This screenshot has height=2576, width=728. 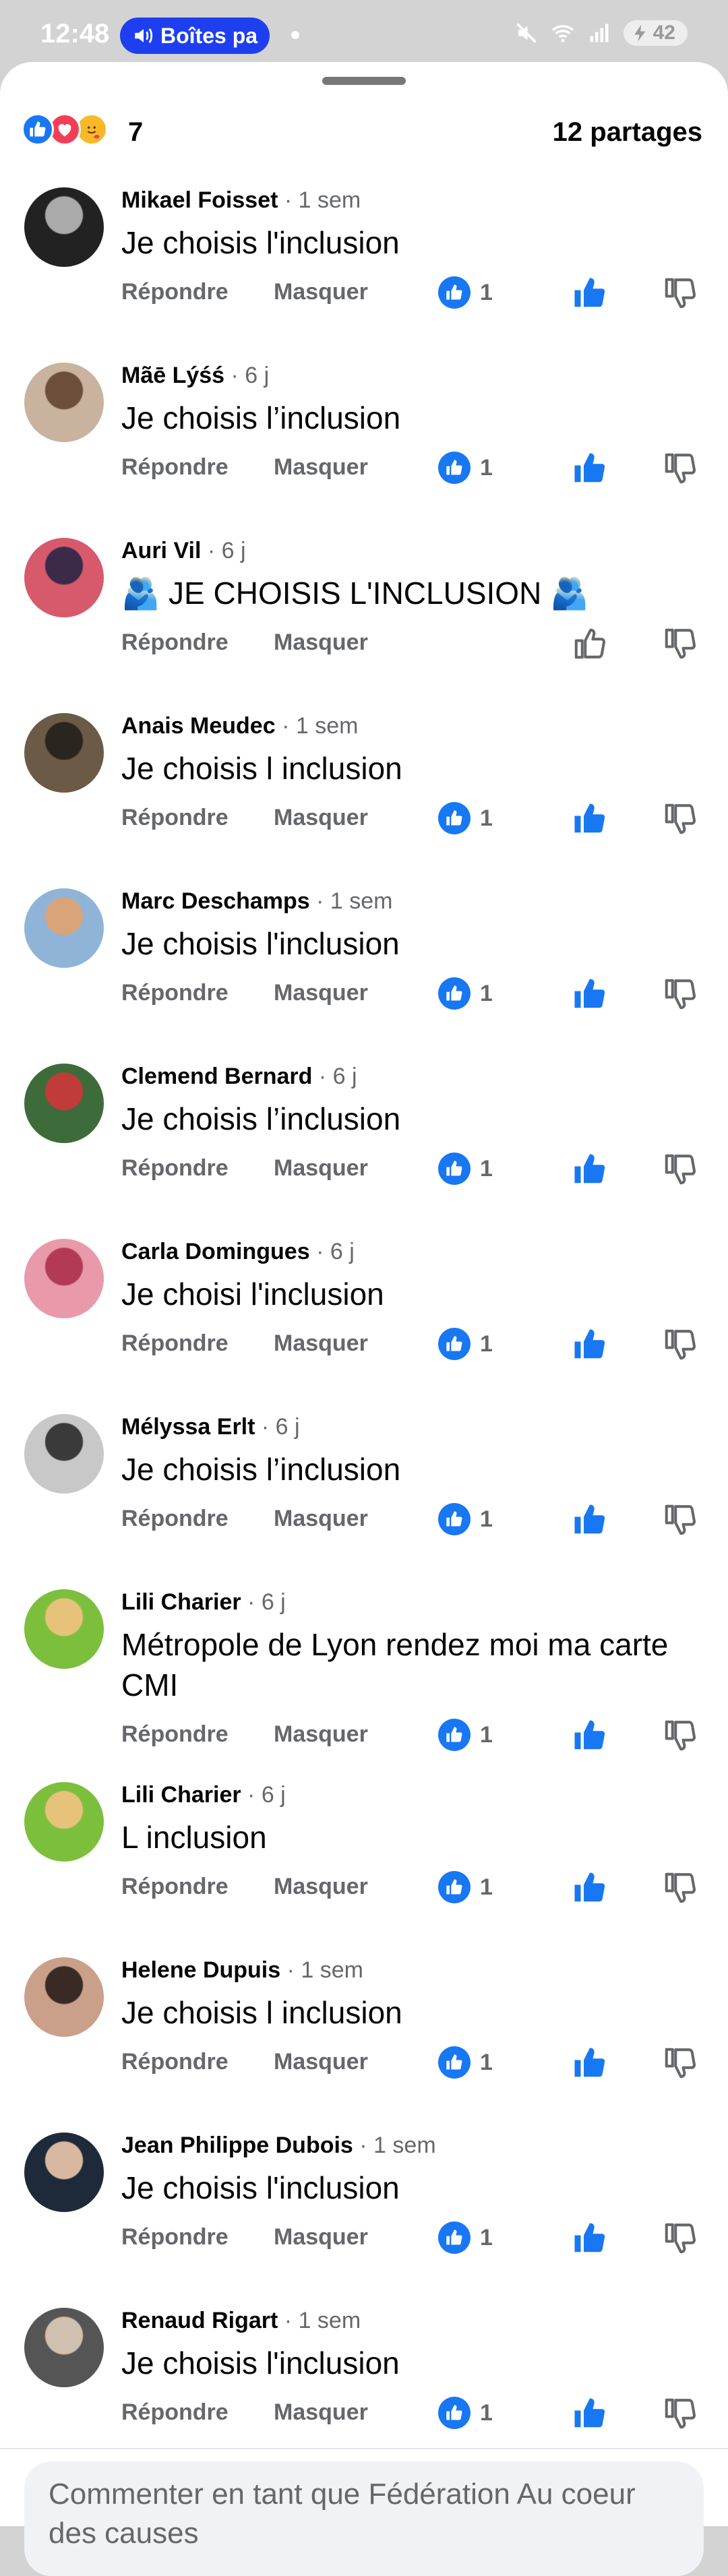 I want to click on shares-count: 12 partages, so click(x=627, y=132).